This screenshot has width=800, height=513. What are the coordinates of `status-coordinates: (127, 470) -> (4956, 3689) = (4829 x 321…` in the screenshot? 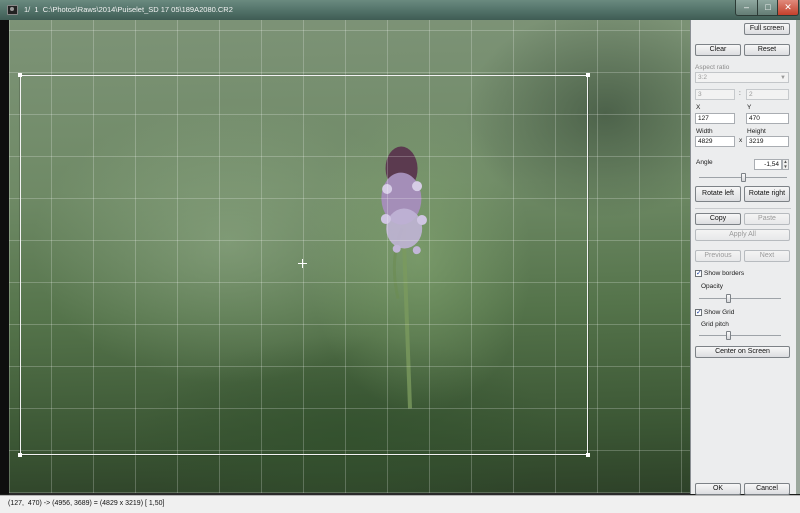 It's located at (86, 503).